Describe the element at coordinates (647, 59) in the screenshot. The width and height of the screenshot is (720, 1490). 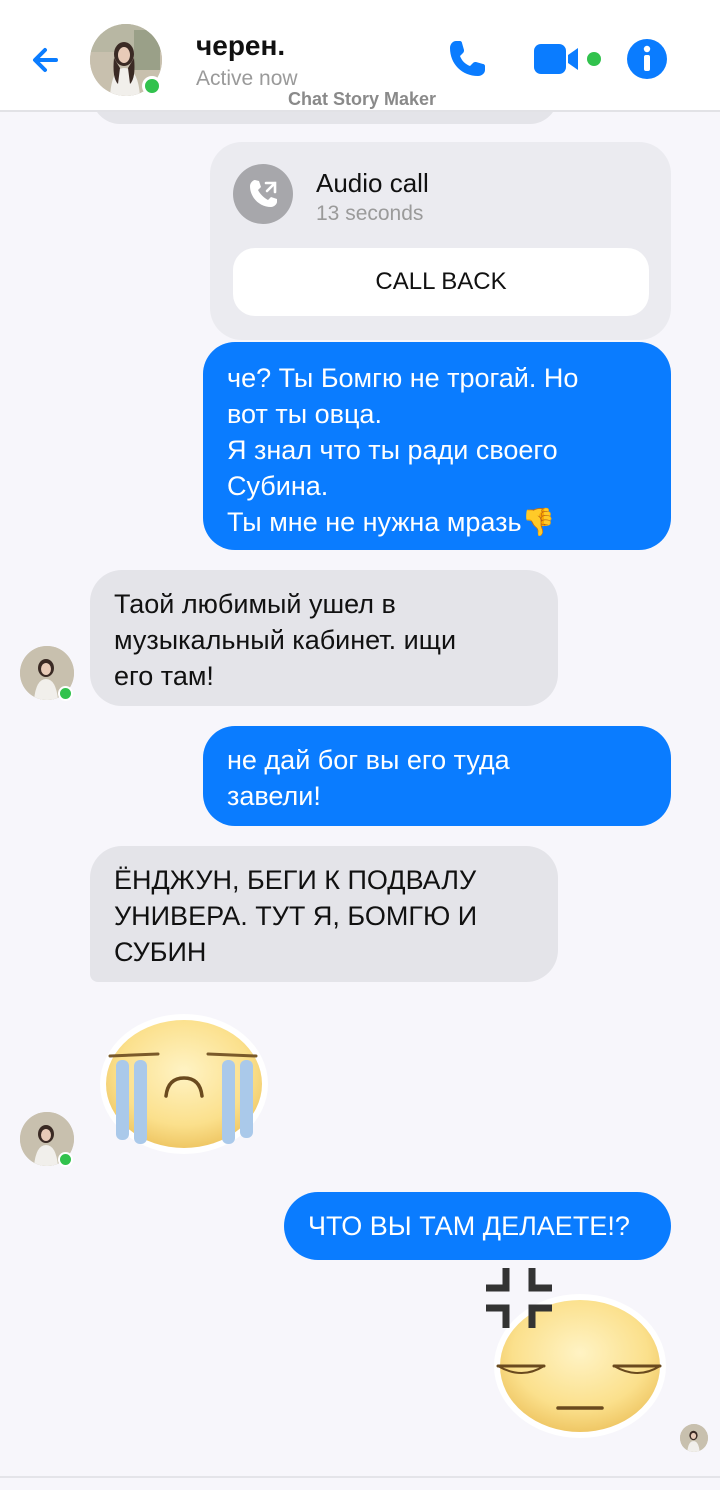
I see `info-icon` at that location.